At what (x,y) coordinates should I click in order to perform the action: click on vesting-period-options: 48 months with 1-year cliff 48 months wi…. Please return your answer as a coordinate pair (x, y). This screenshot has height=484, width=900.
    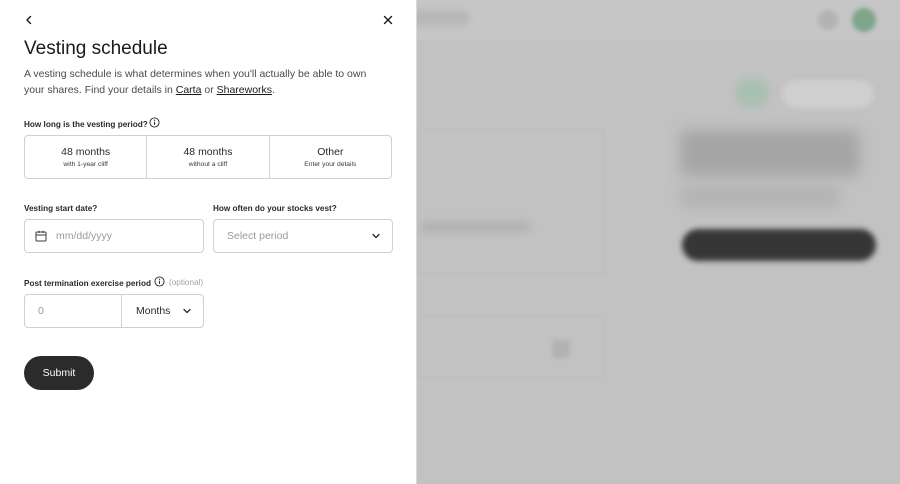
    Looking at the image, I should click on (208, 157).